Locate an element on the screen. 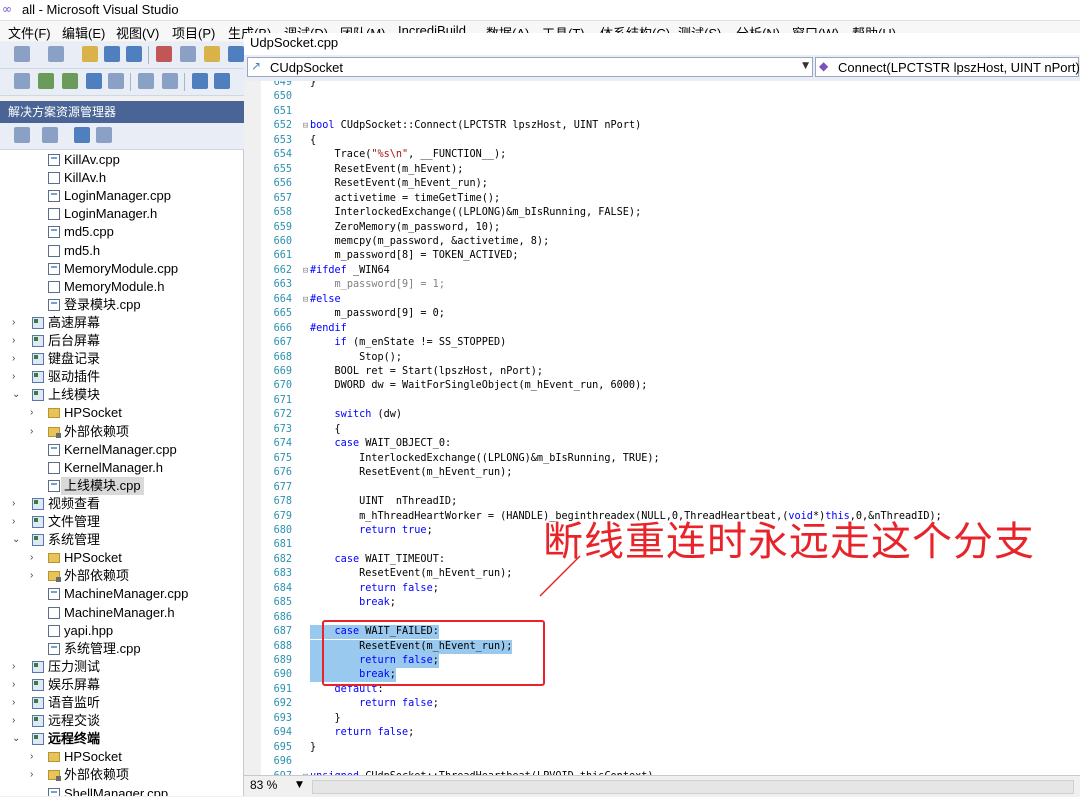  tree-item: › 语音监听 is located at coordinates (121, 703).